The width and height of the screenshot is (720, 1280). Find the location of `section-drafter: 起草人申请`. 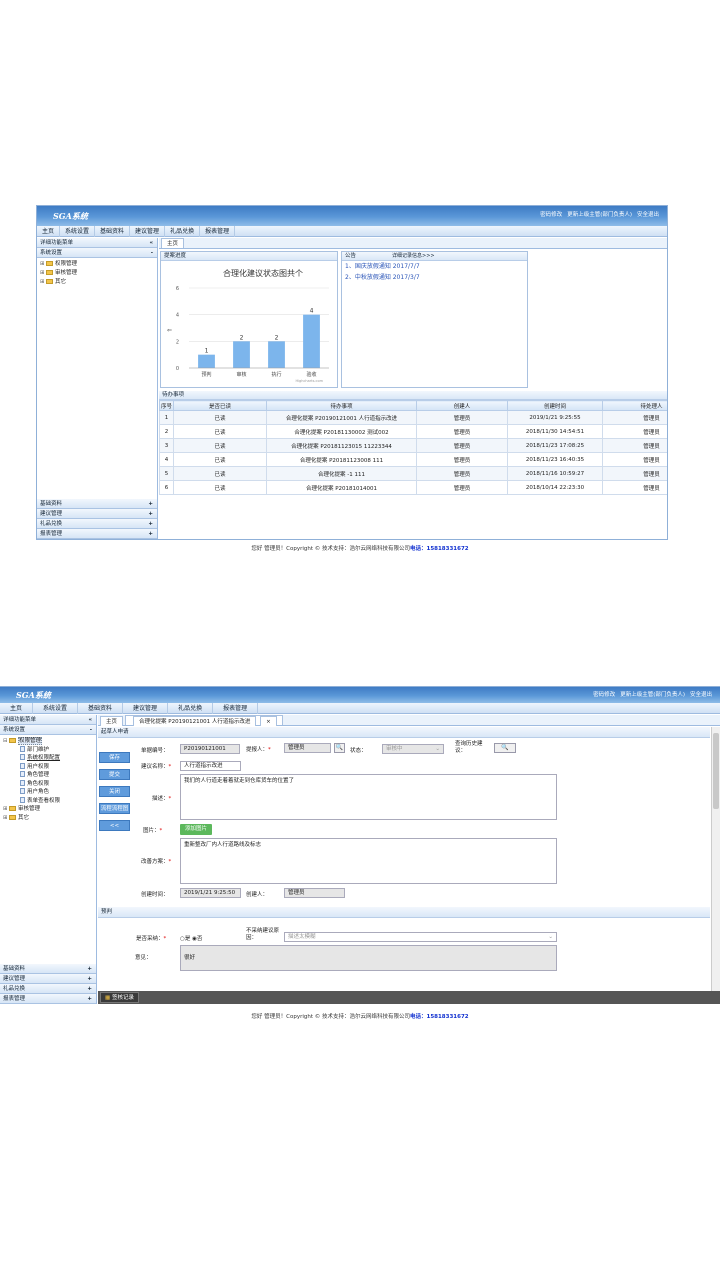

section-drafter: 起草人申请 is located at coordinates (404, 732).